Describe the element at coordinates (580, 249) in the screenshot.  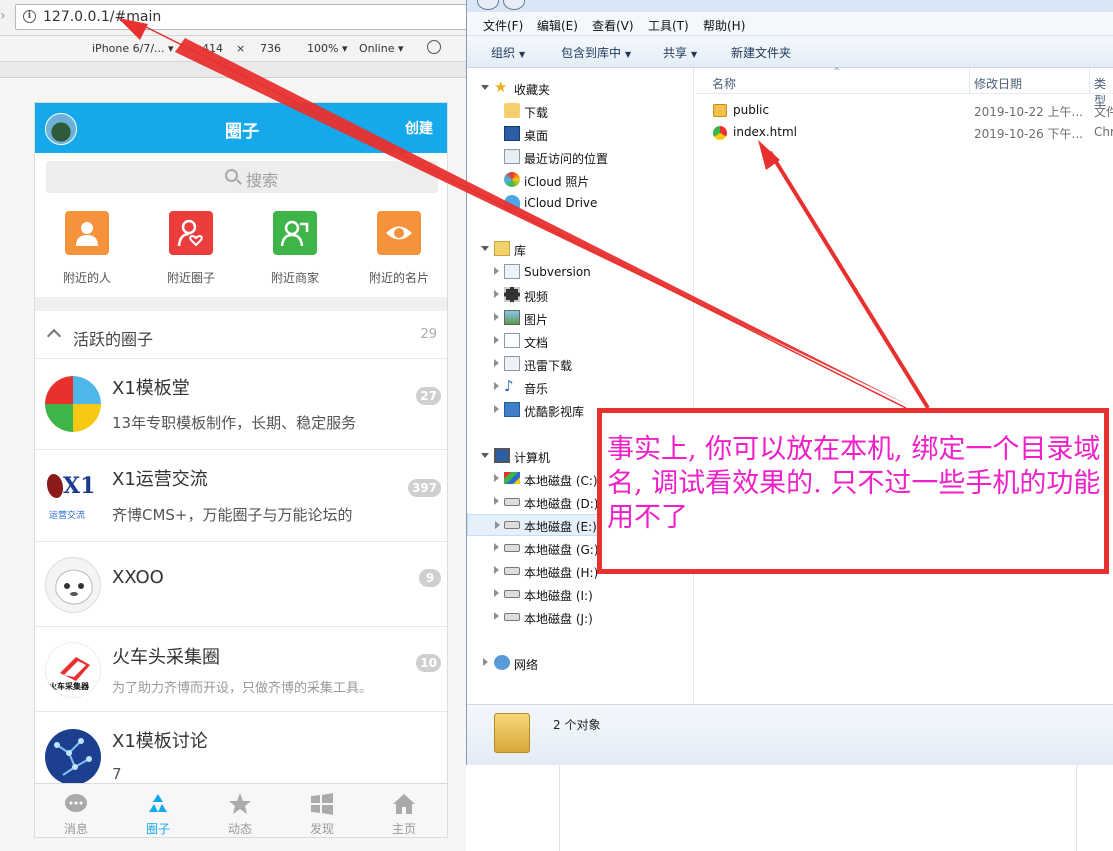
I see `nav-libraries: 库` at that location.